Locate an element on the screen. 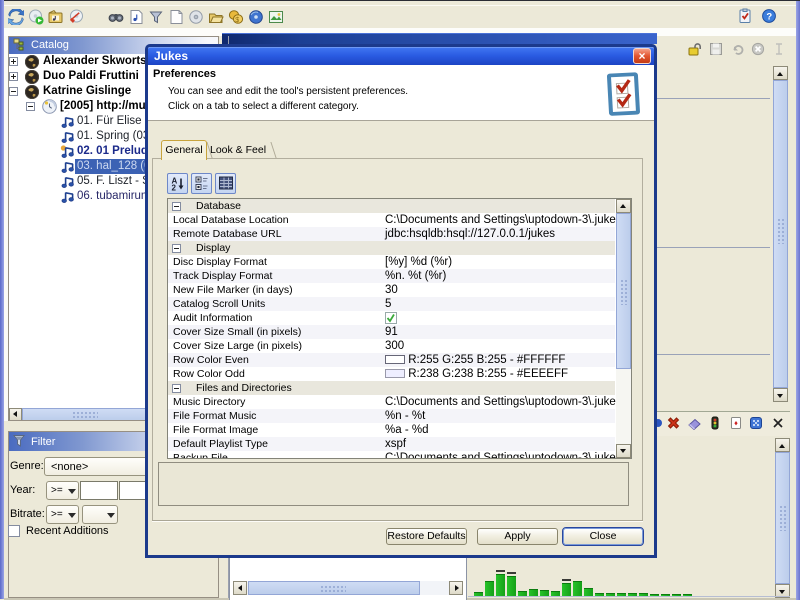 The image size is (800, 600). svg-text: 2 is located at coordinates (174, 188).